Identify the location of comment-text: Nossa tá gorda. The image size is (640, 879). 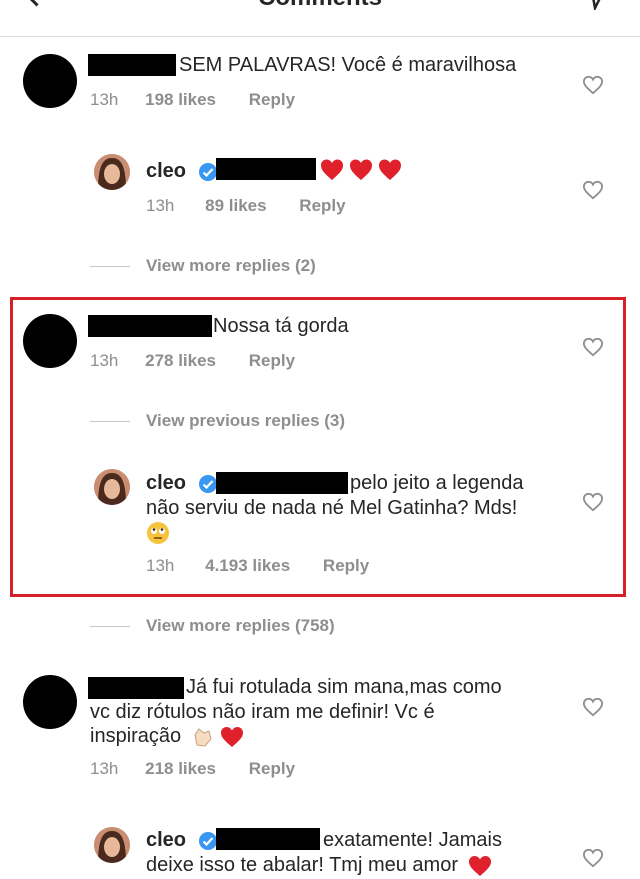
(281, 326).